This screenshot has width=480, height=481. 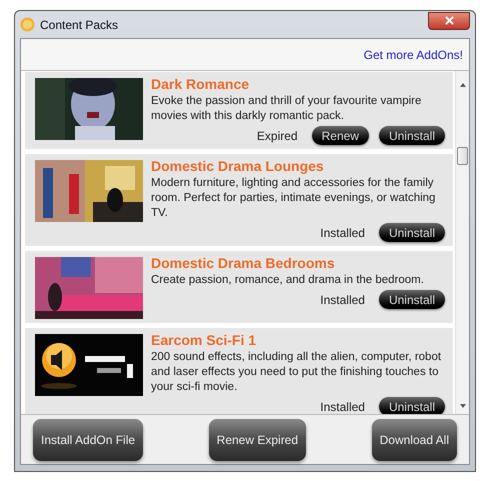 What do you see at coordinates (200, 84) in the screenshot?
I see `pack-title: Dark Romance` at bounding box center [200, 84].